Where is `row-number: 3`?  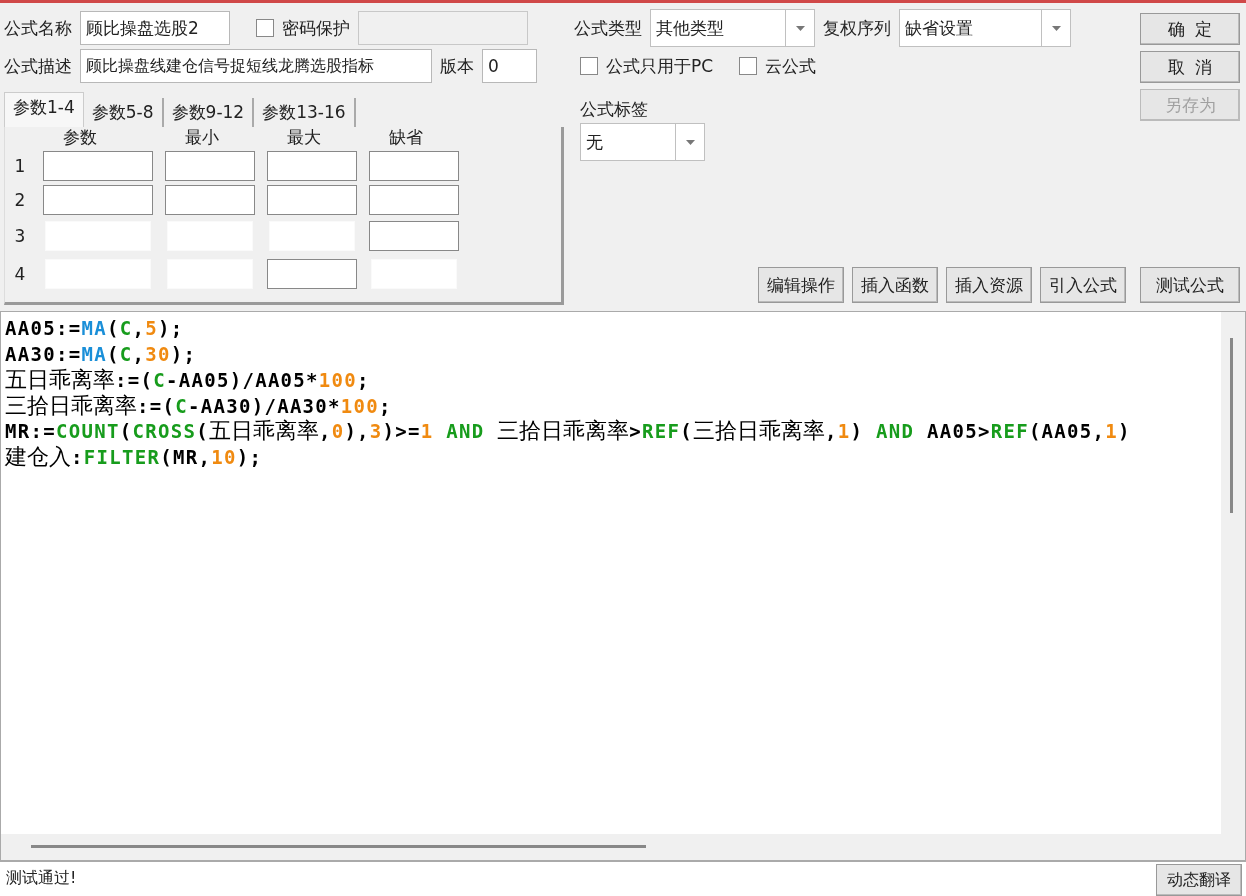
row-number: 3 is located at coordinates (20, 236).